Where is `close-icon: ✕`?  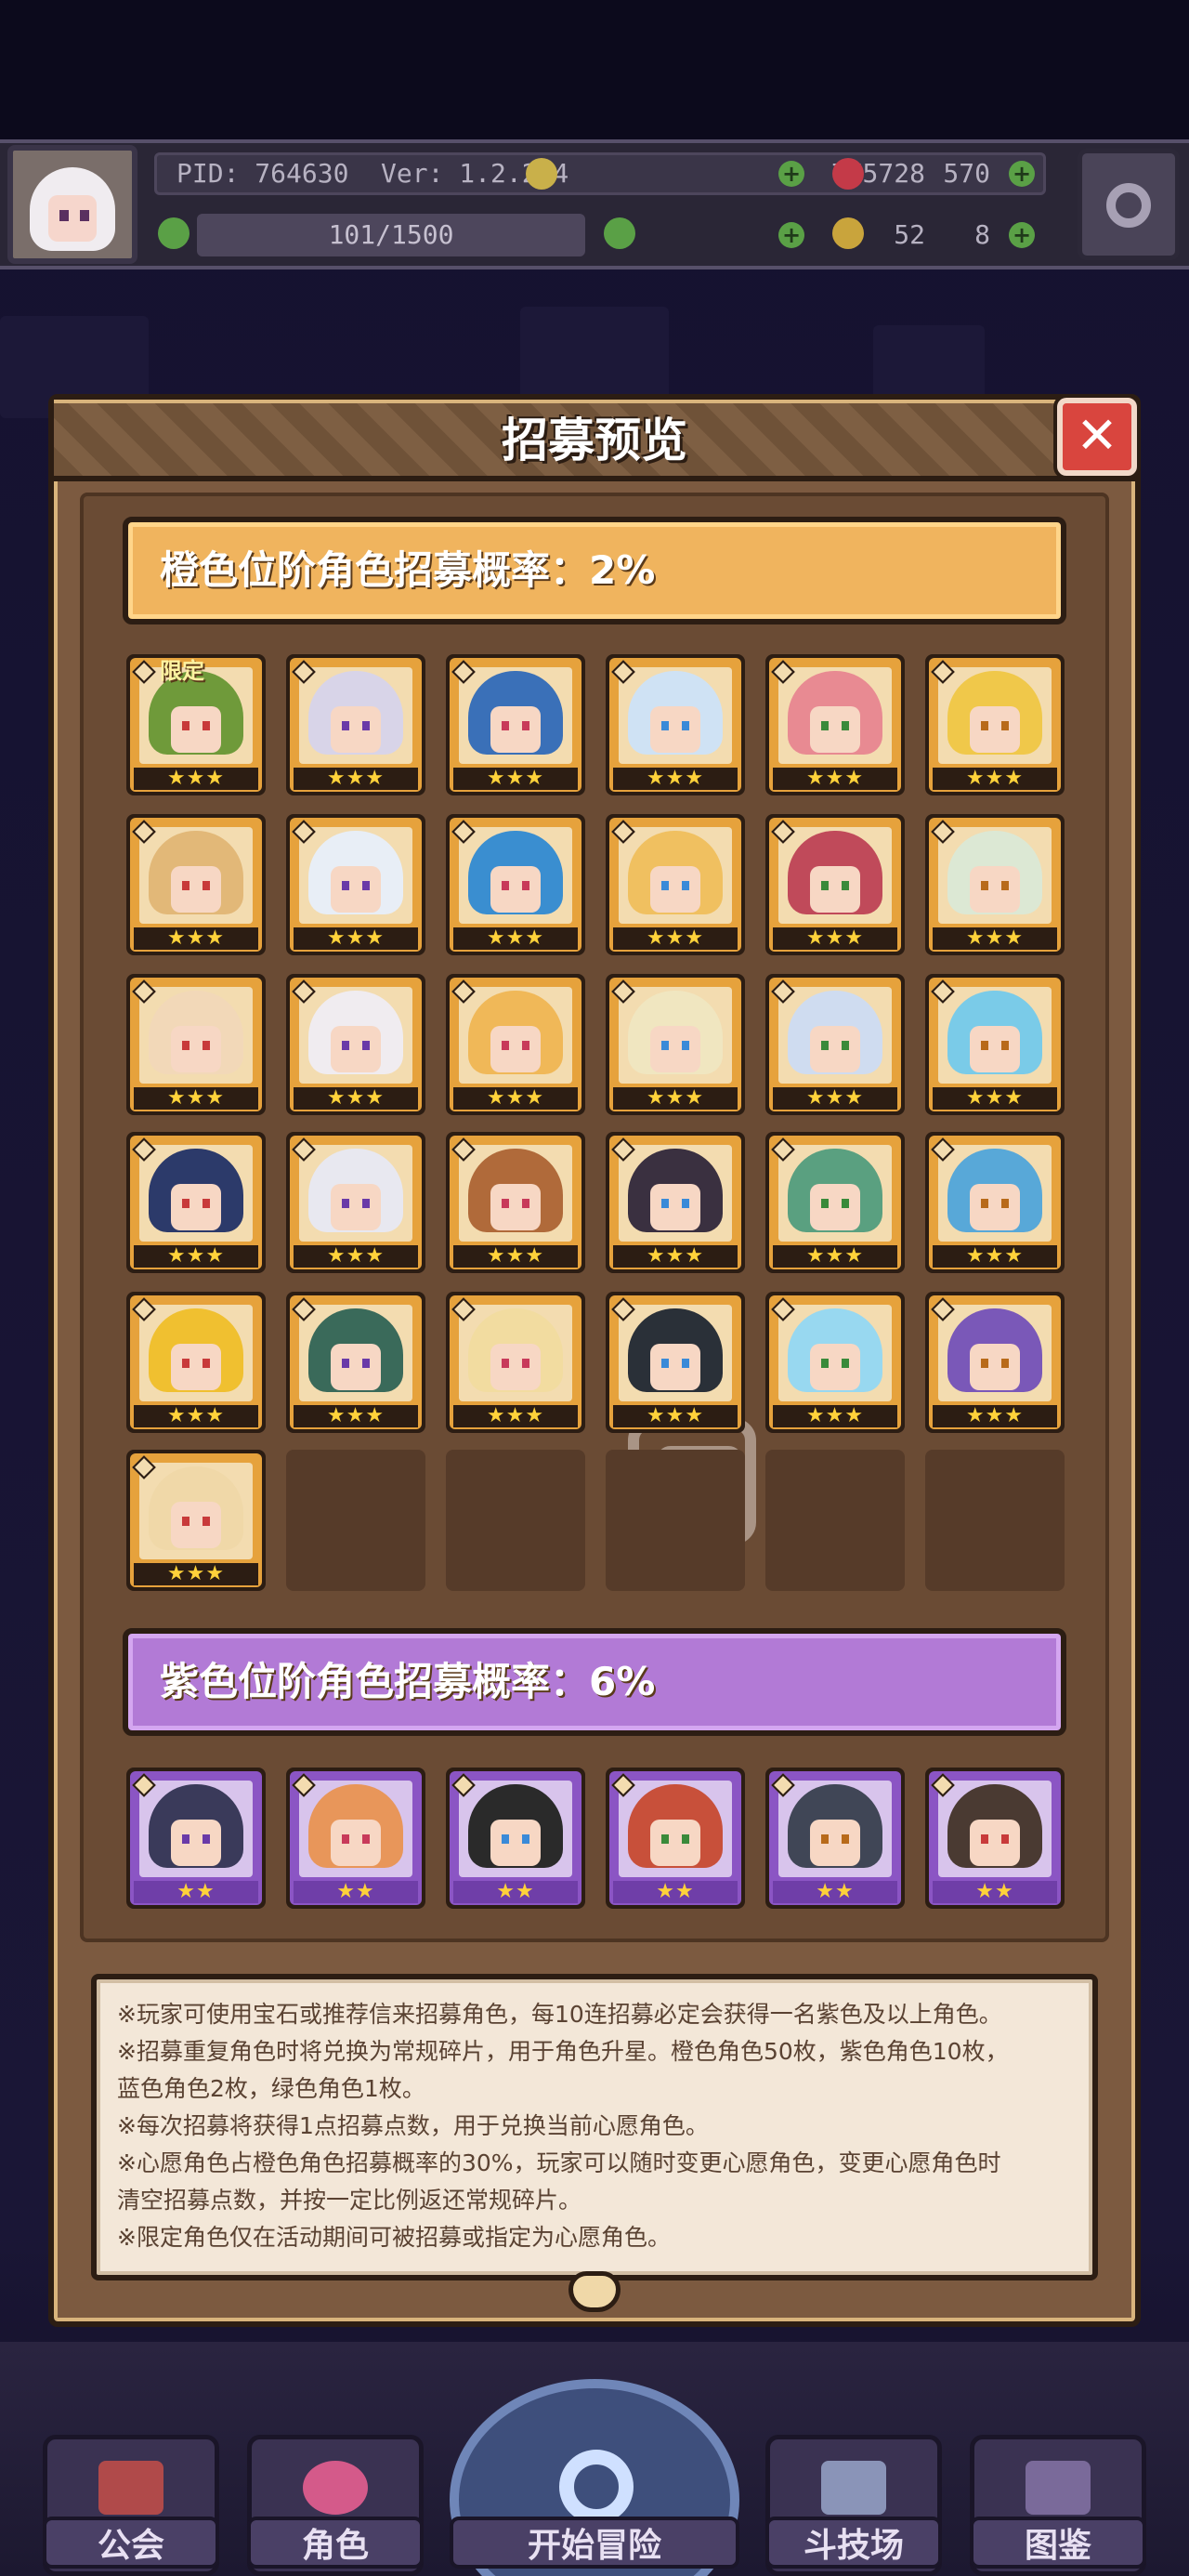
close-icon: ✕ is located at coordinates (1097, 435).